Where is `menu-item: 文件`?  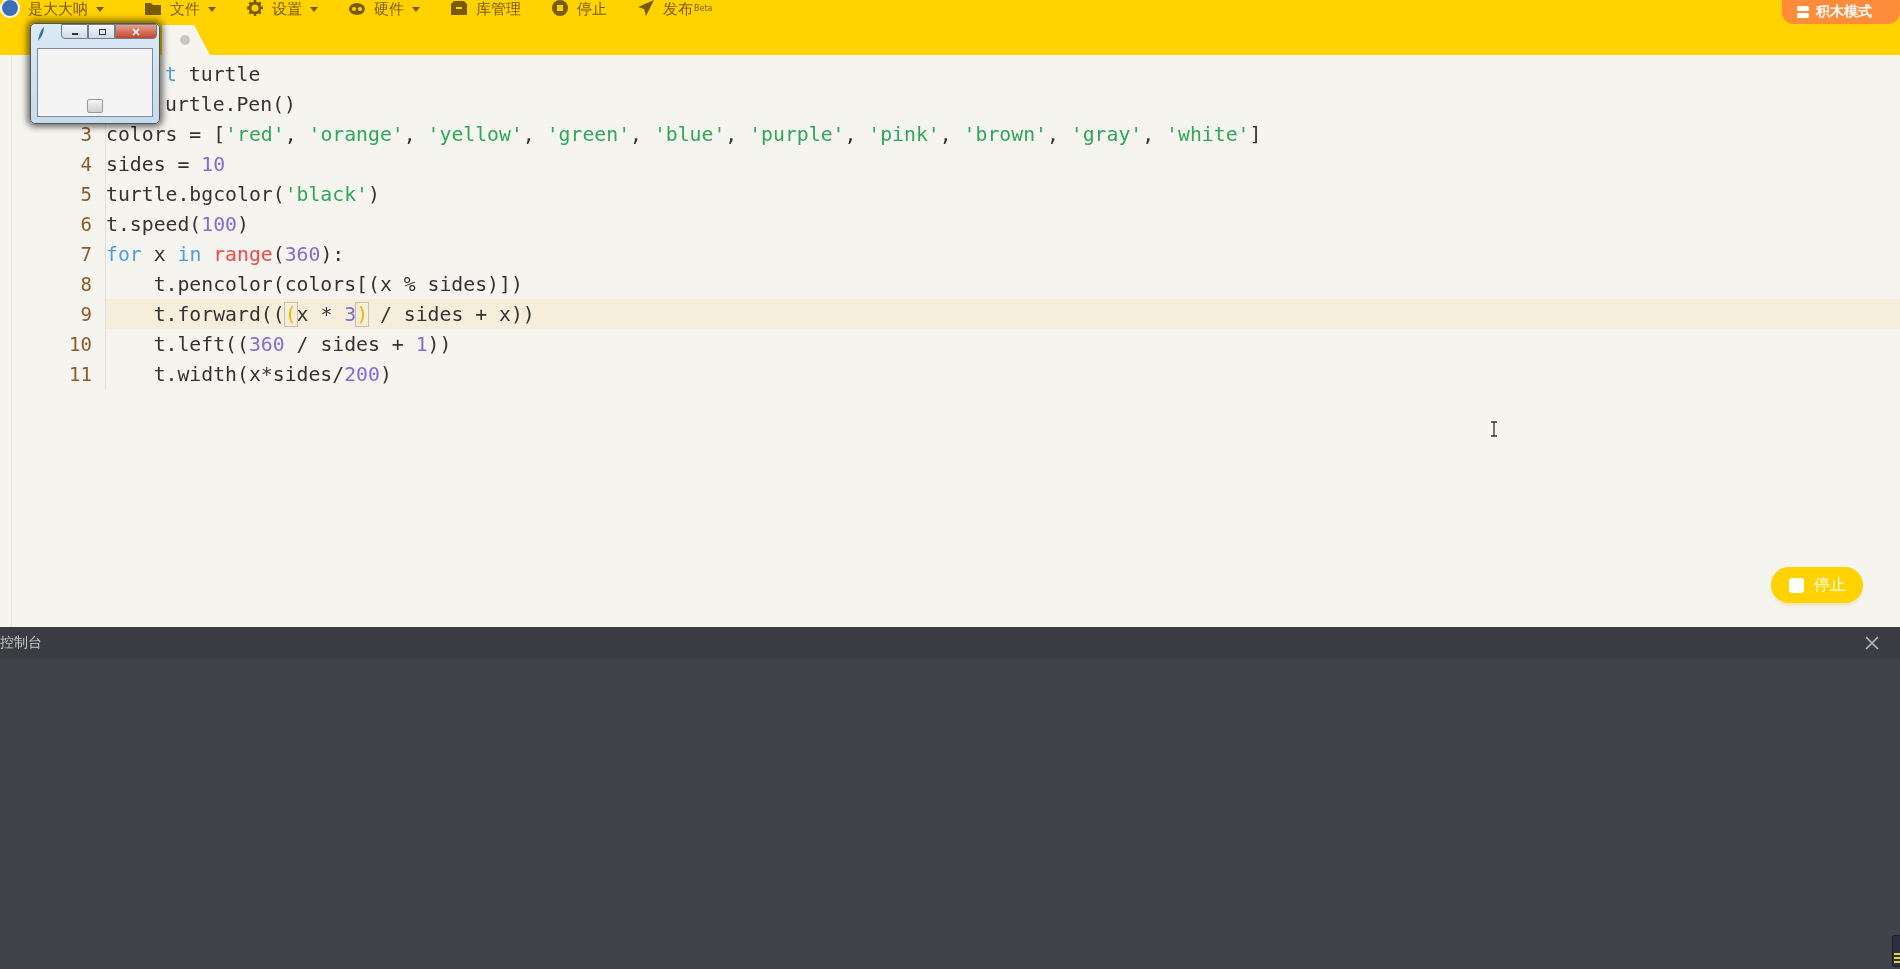 menu-item: 文件 is located at coordinates (180, 9).